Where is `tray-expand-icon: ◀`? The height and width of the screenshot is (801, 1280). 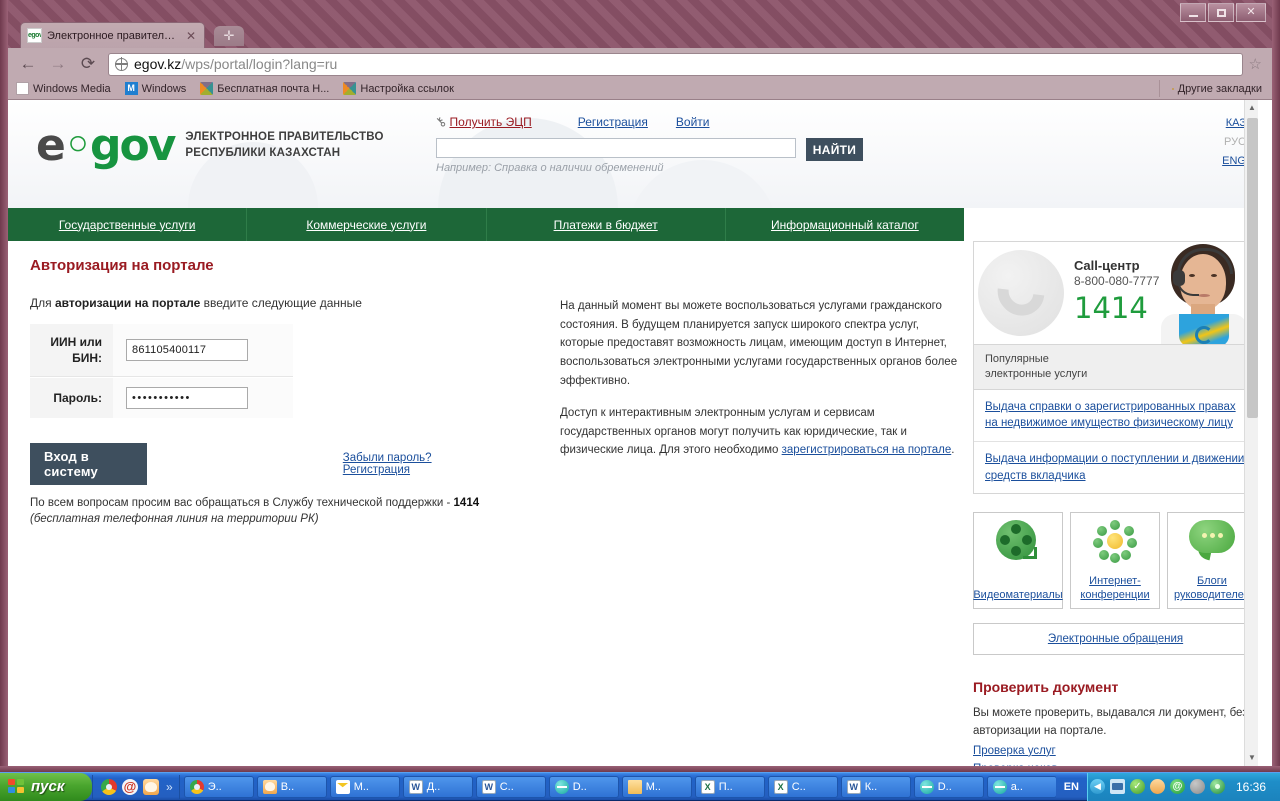 tray-expand-icon: ◀ is located at coordinates (1097, 786).